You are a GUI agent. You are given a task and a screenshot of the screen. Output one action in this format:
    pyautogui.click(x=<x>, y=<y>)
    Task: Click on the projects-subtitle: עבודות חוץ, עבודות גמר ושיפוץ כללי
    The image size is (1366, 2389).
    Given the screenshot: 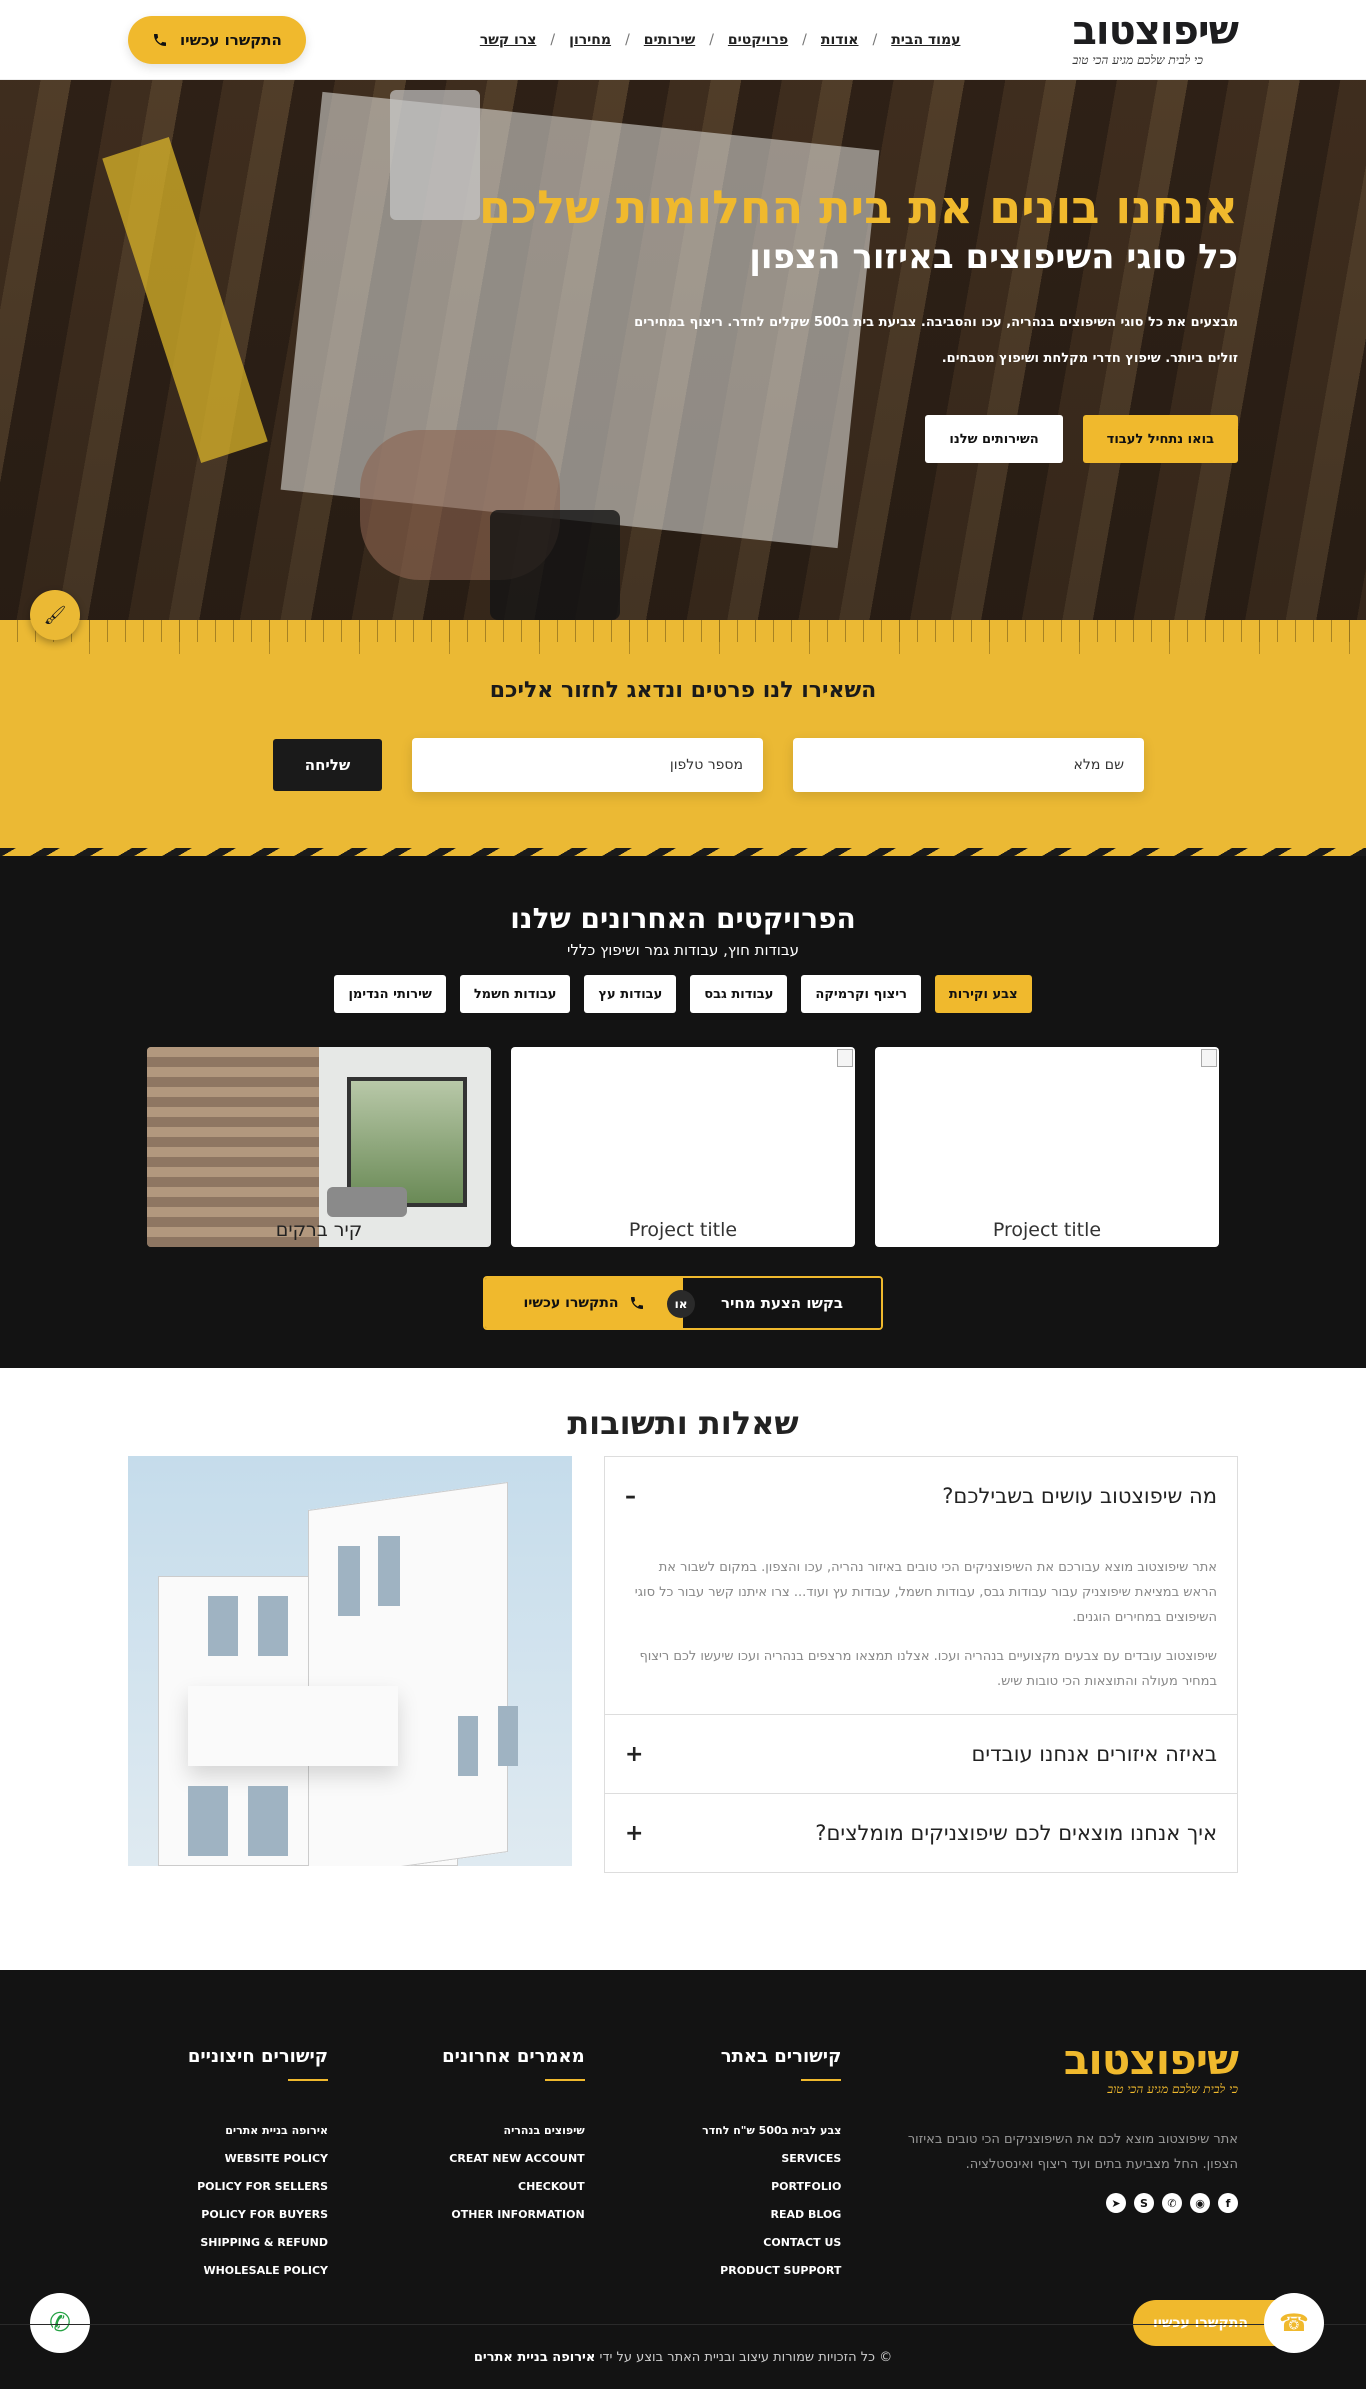 What is the action you would take?
    pyautogui.click(x=683, y=950)
    